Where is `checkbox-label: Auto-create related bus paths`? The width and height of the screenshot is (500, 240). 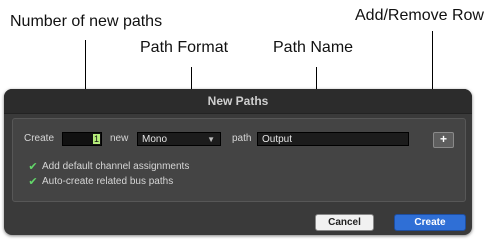
checkbox-label: Auto-create related bus paths is located at coordinates (108, 181).